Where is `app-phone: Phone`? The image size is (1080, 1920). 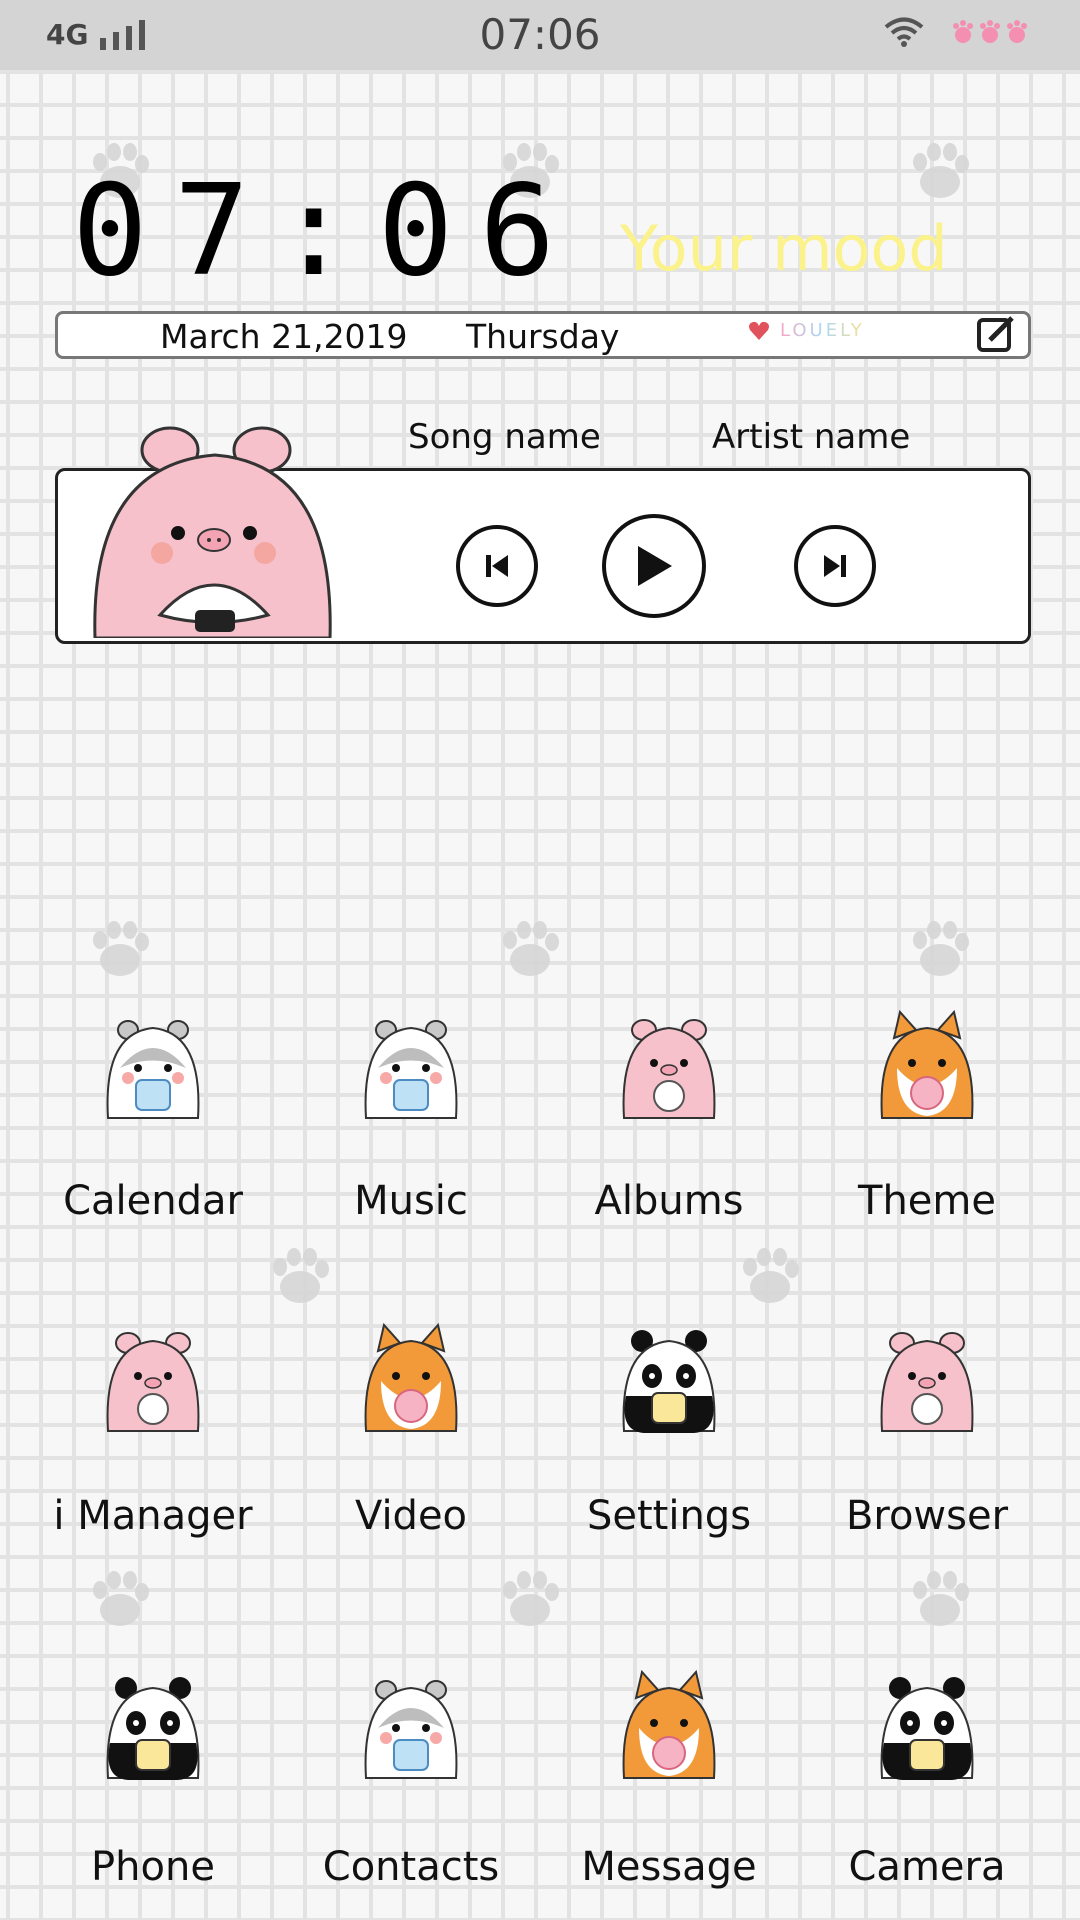 app-phone: Phone is located at coordinates (153, 1779).